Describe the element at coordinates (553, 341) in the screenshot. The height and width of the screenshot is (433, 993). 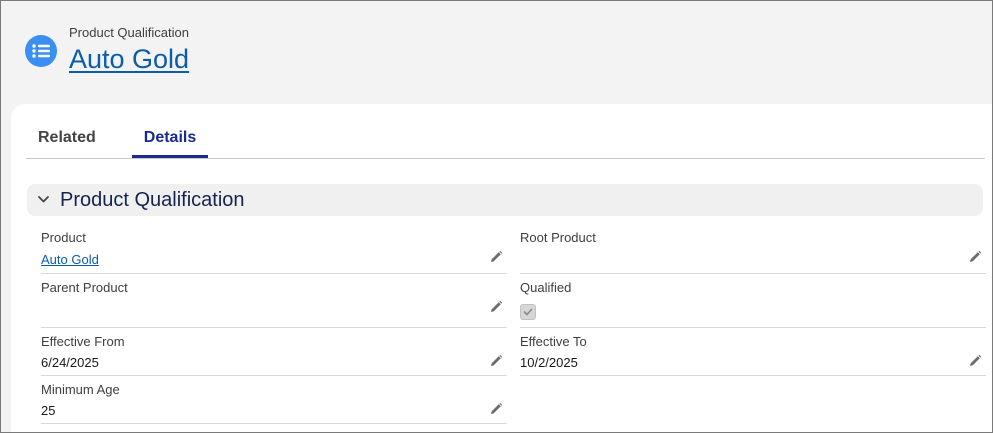
I see `field-label: Effective To` at that location.